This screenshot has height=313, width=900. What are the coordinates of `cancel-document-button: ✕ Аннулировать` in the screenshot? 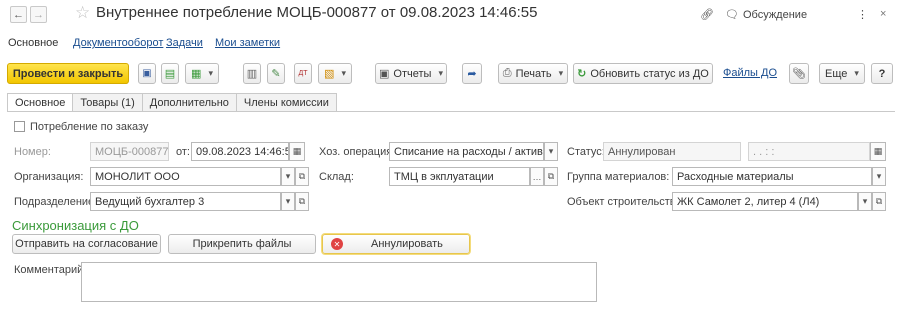 It's located at (396, 244).